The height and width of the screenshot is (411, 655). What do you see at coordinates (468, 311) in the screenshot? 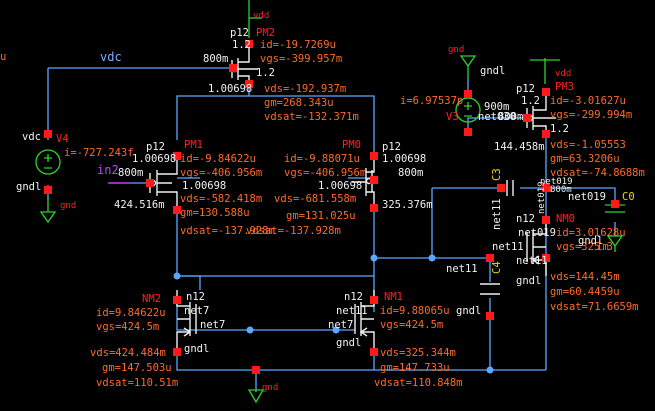
I see `c4-gndl: gndl` at bounding box center [468, 311].